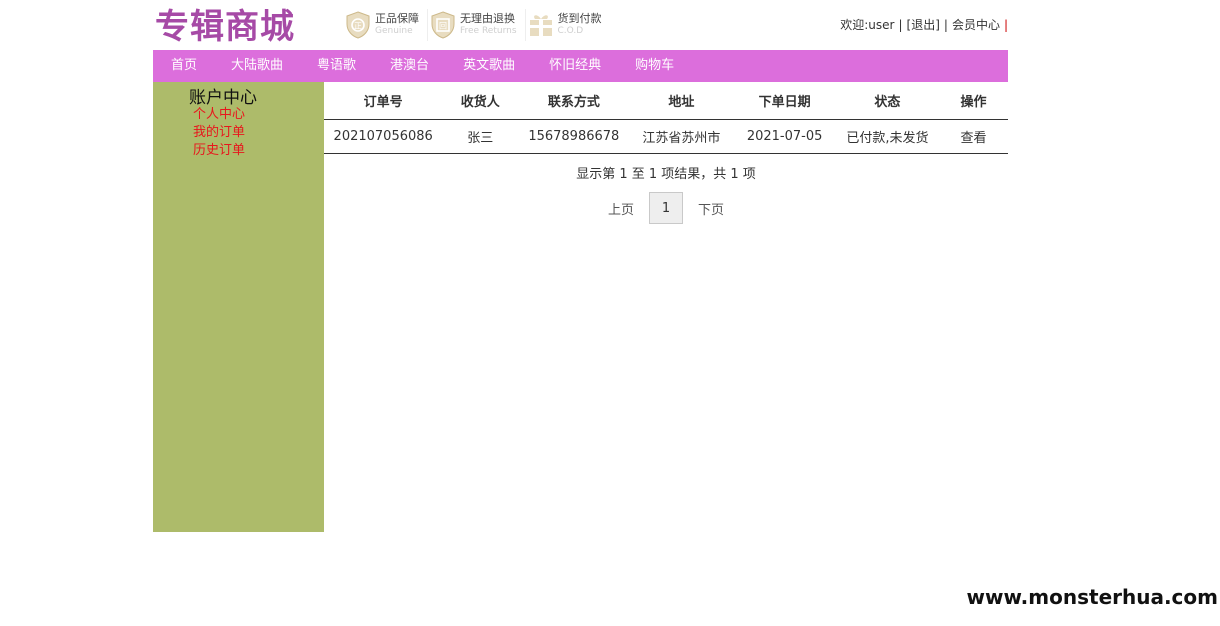 This screenshot has height=626, width=1220. I want to click on page-number-button: 1, so click(666, 208).